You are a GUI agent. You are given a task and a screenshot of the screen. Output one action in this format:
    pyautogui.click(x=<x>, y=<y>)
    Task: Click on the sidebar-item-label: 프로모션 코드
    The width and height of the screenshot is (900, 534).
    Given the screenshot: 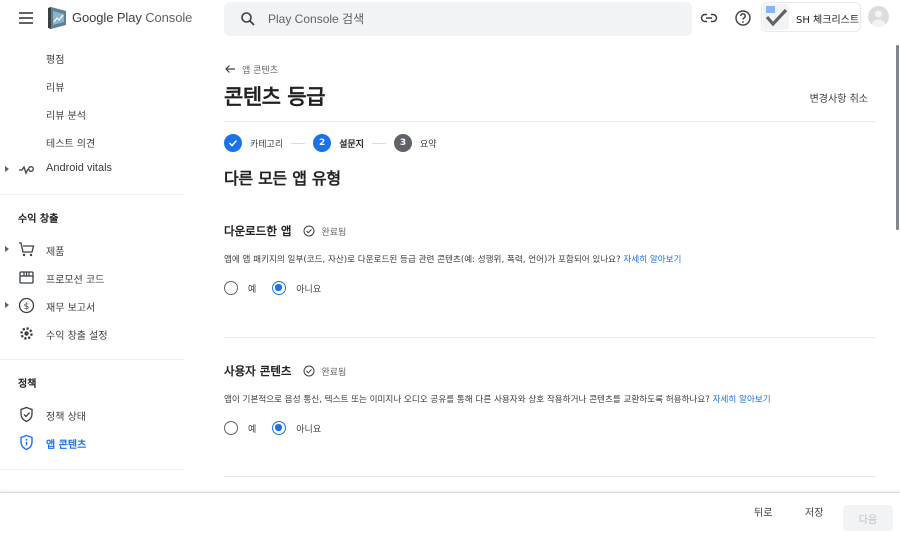 What is the action you would take?
    pyautogui.click(x=75, y=280)
    